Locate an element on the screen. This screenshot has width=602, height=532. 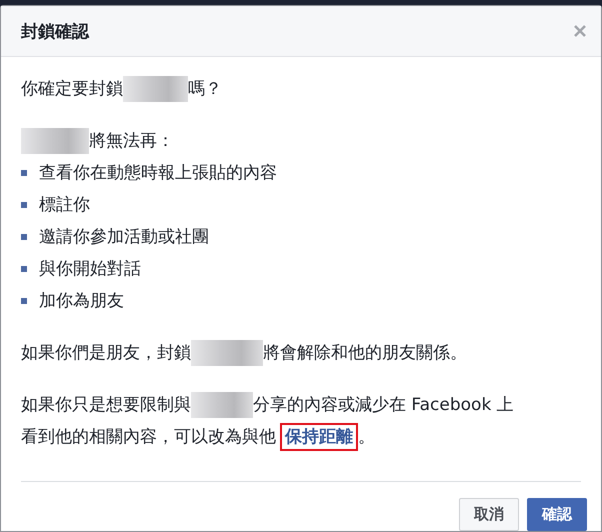
list-item: 與你開始對話 is located at coordinates (90, 269).